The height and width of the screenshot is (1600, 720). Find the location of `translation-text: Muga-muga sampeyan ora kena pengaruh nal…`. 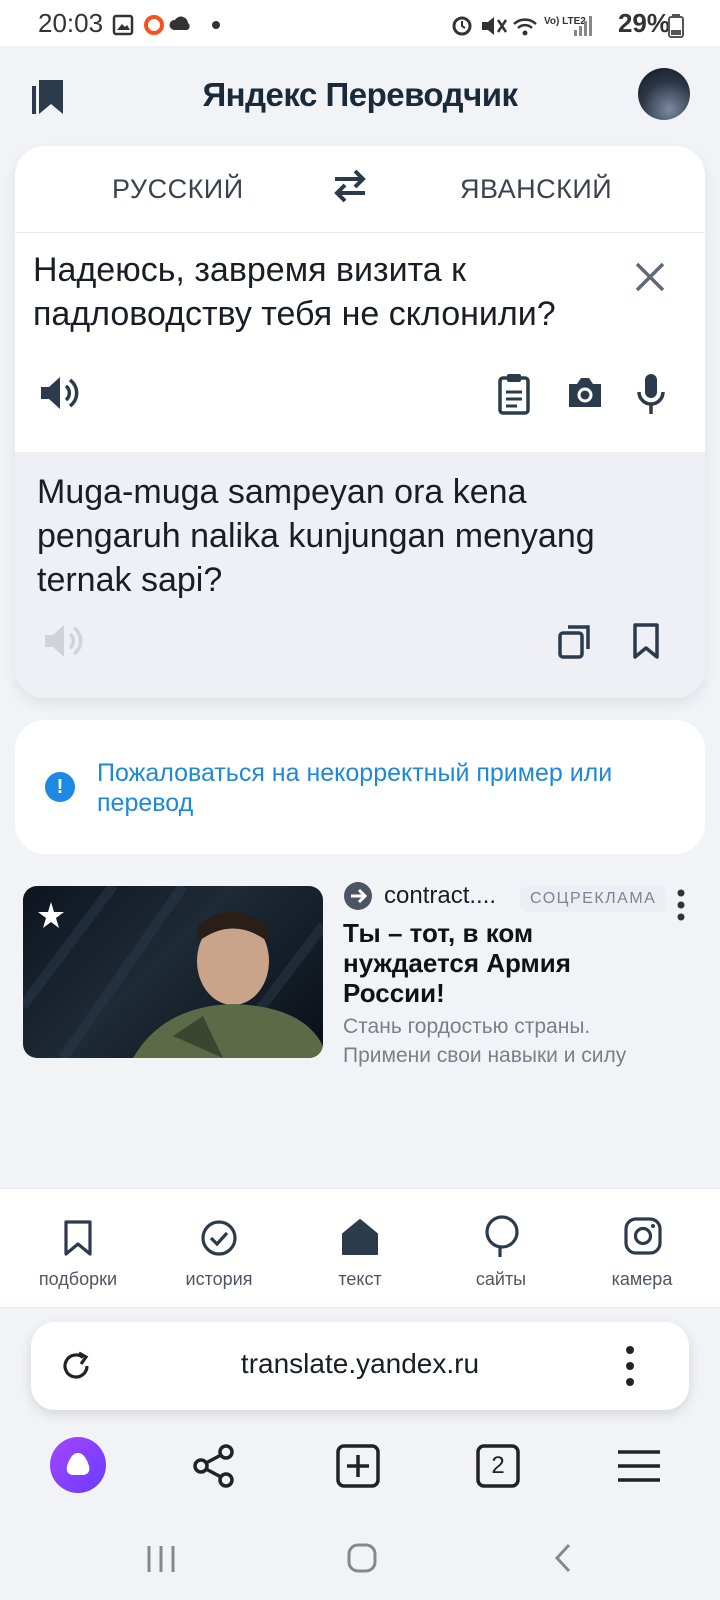

translation-text: Muga-muga sampeyan ora kena pengaruh nal… is located at coordinates (316, 536).